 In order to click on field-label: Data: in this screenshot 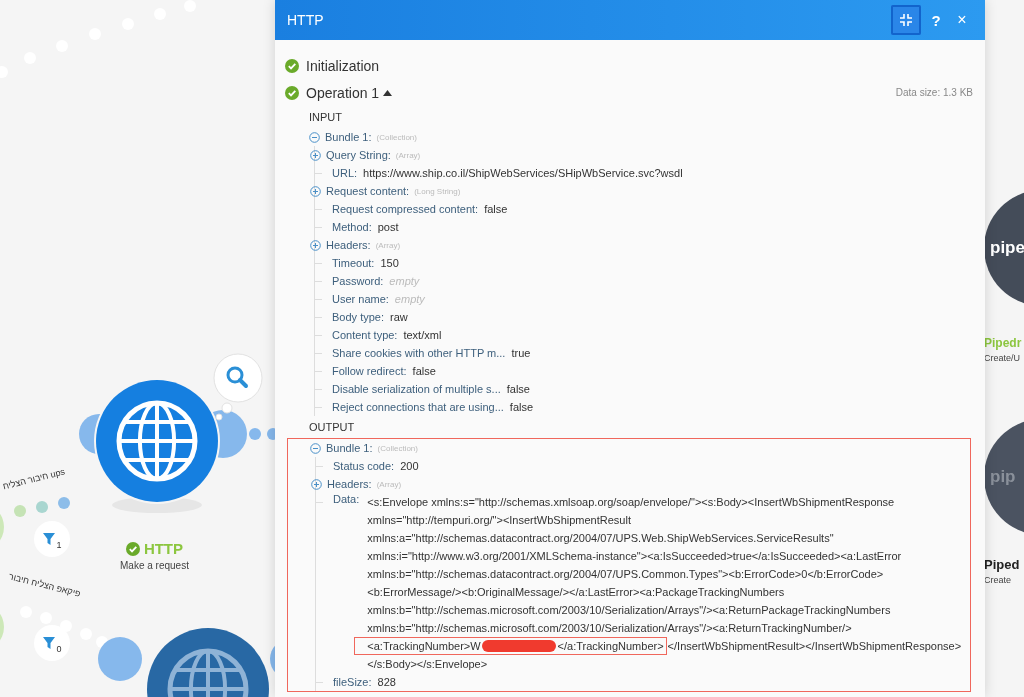, I will do `click(346, 499)`.